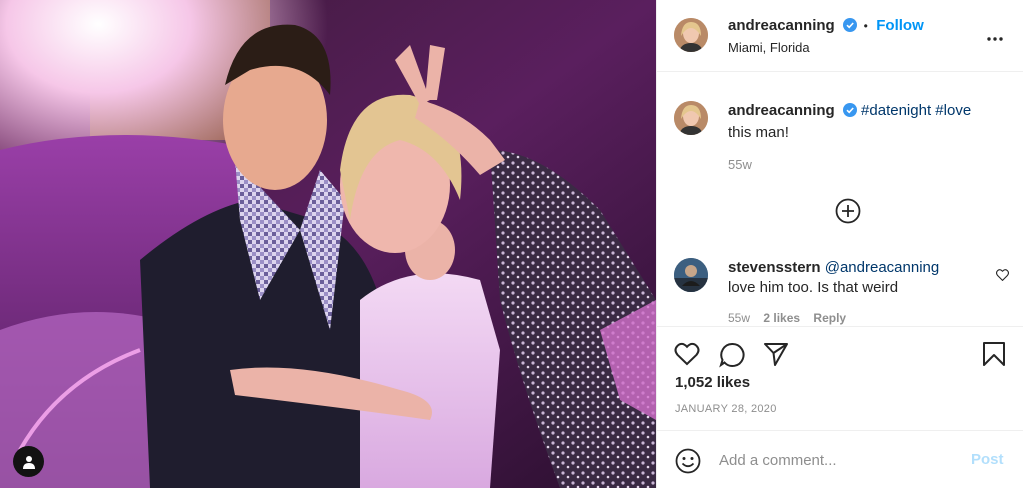  I want to click on reply-button: Reply, so click(829, 318).